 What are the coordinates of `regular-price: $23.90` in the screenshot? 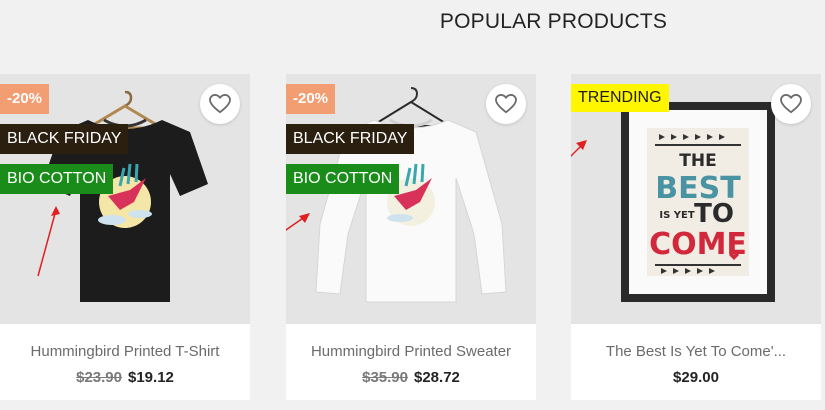 It's located at (99, 377).